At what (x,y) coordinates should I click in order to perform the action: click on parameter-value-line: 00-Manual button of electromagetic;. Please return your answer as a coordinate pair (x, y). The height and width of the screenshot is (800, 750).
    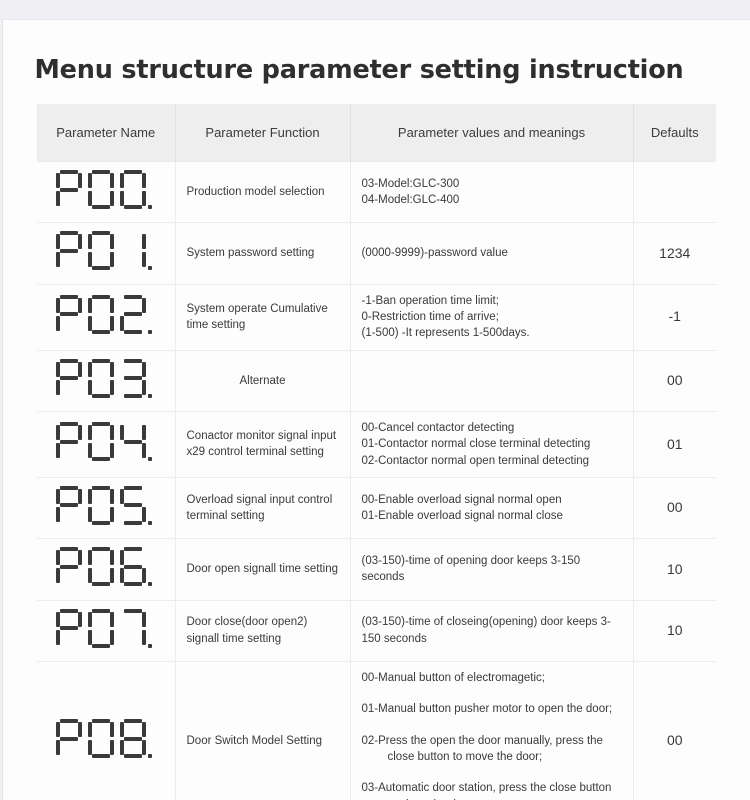
    Looking at the image, I should click on (453, 677).